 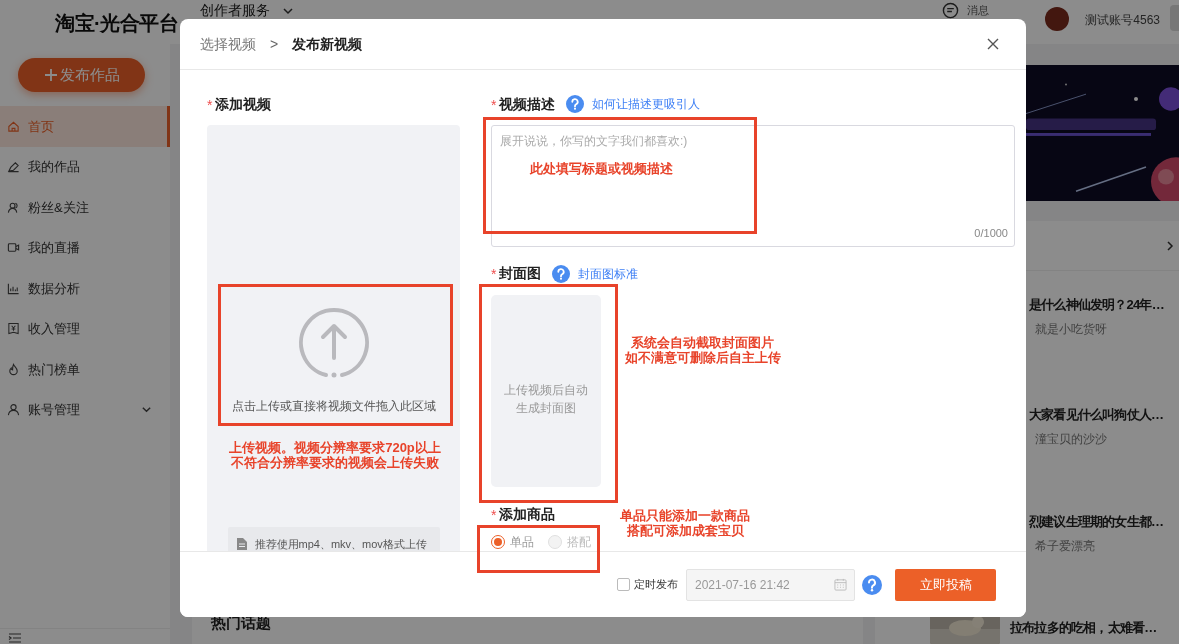 I want to click on pen-icon, so click(x=13, y=167).